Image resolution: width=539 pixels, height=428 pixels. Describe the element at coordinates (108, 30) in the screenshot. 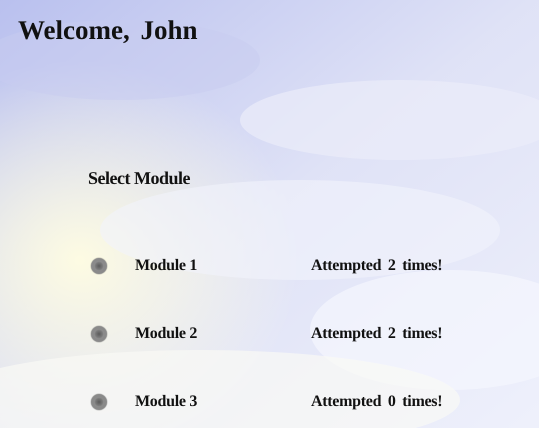

I see `page-title: Welcome, John` at that location.